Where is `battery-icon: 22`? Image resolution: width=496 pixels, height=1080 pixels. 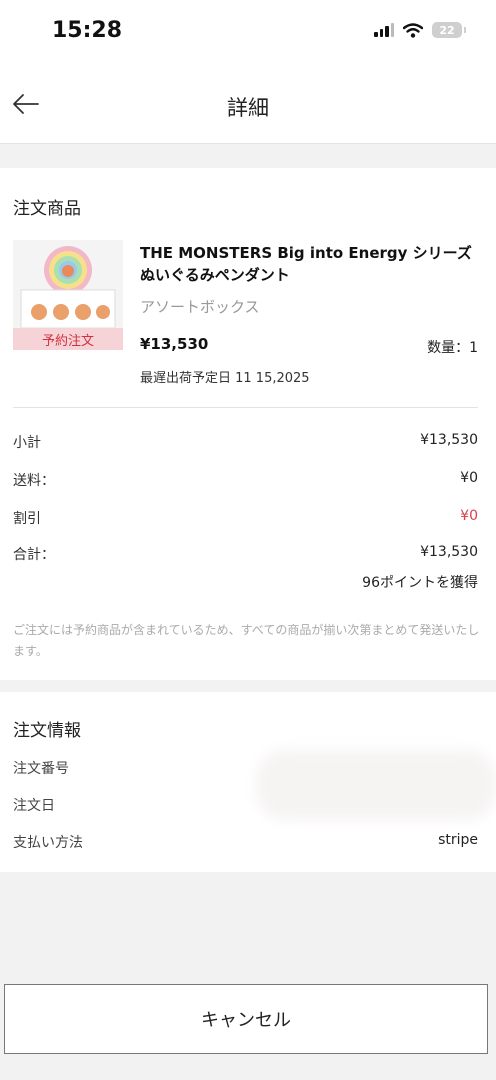
battery-icon: 22 is located at coordinates (449, 30).